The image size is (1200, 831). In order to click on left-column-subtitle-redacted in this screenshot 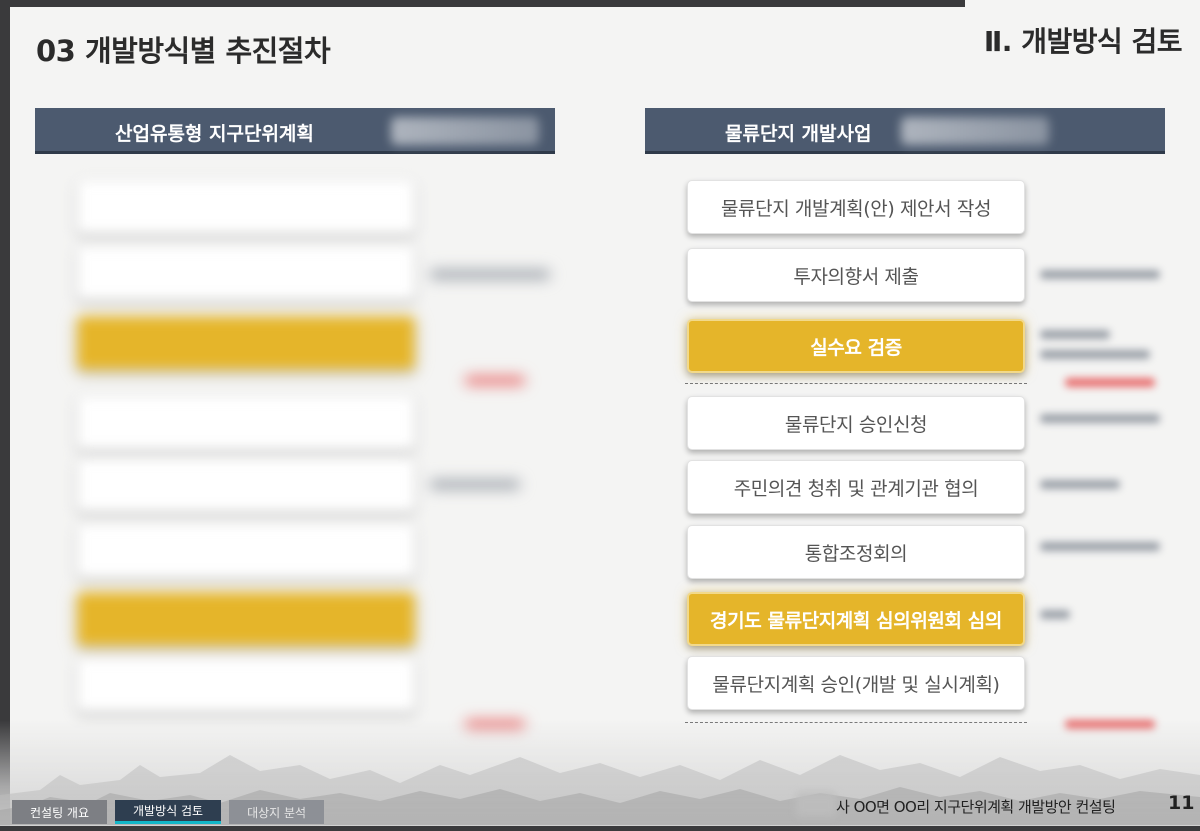, I will do `click(465, 131)`.